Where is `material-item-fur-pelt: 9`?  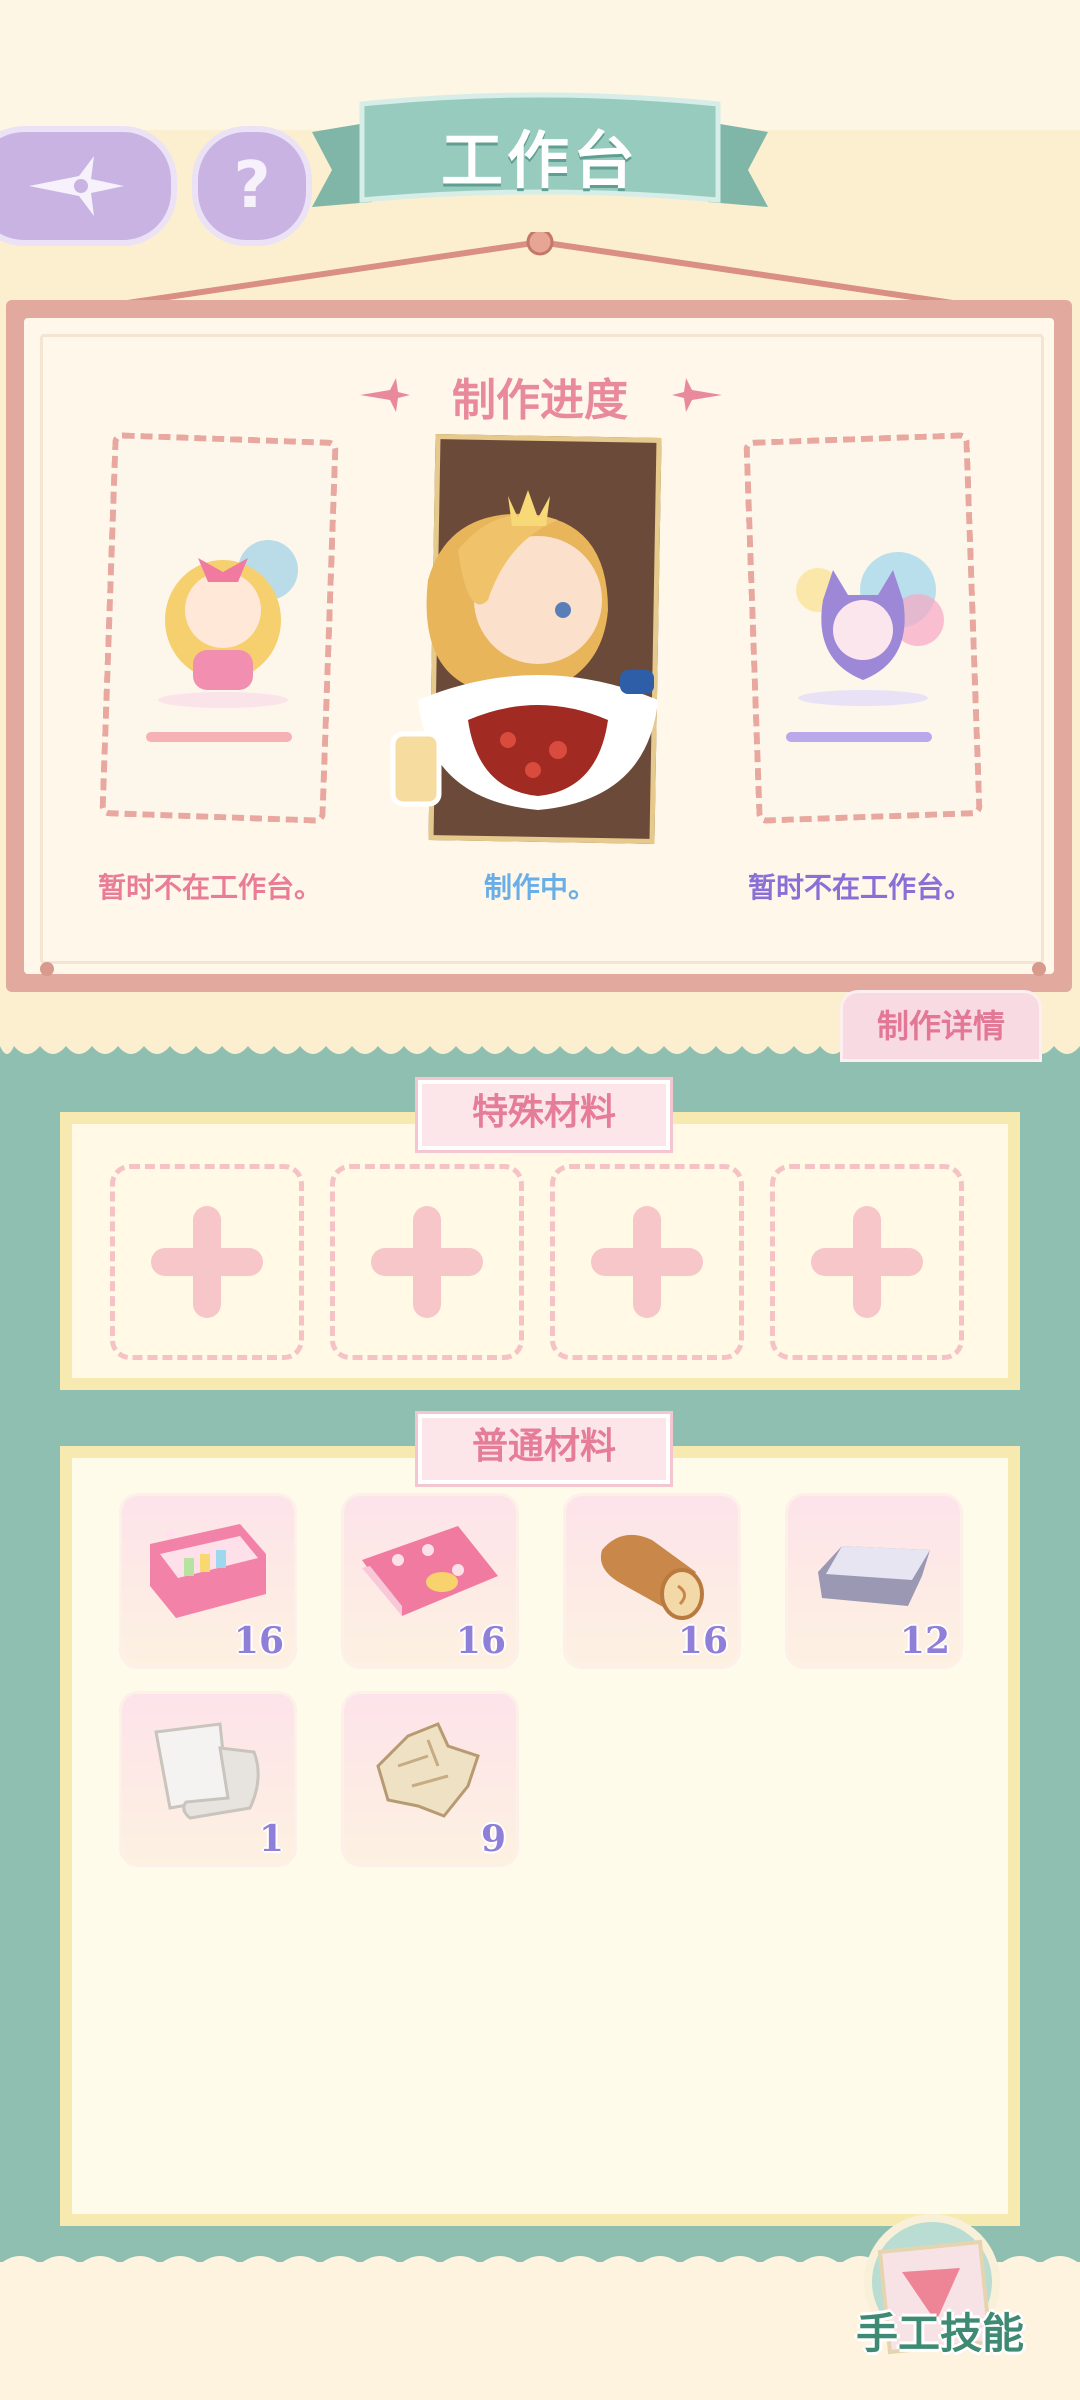 material-item-fur-pelt: 9 is located at coordinates (430, 1779).